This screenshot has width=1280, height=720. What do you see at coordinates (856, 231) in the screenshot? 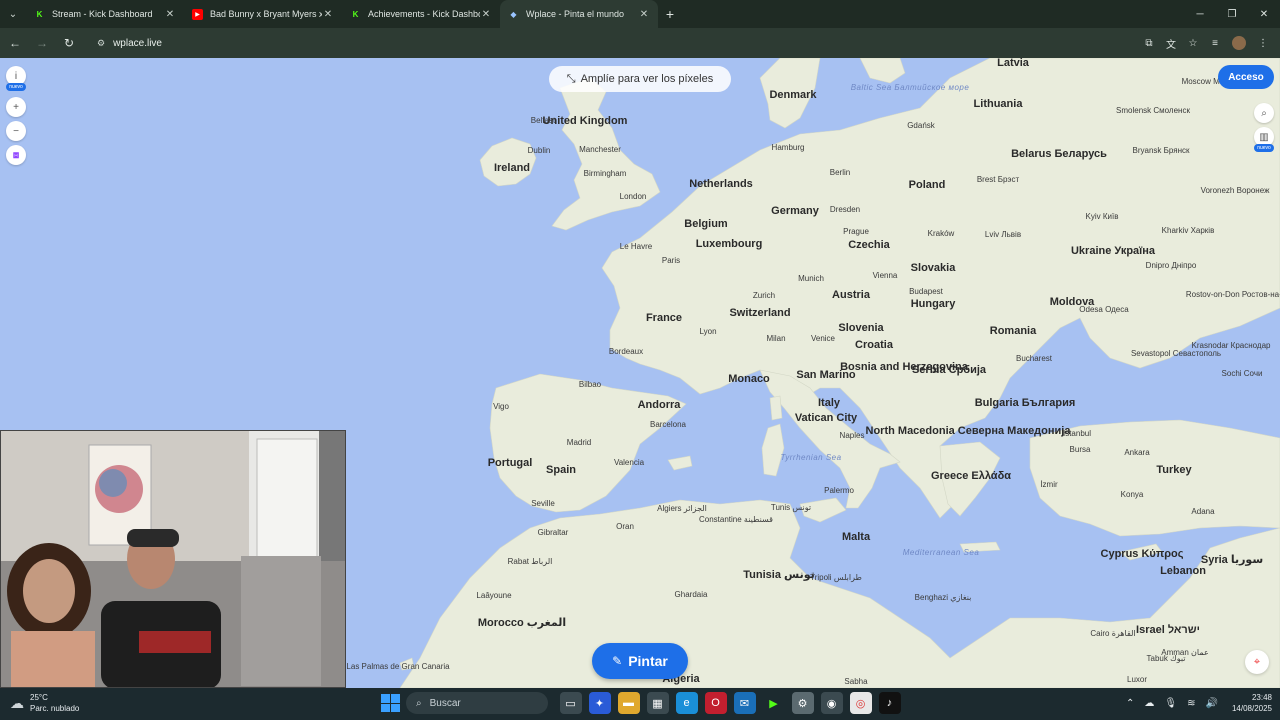
I see `city-label: Prague` at bounding box center [856, 231].